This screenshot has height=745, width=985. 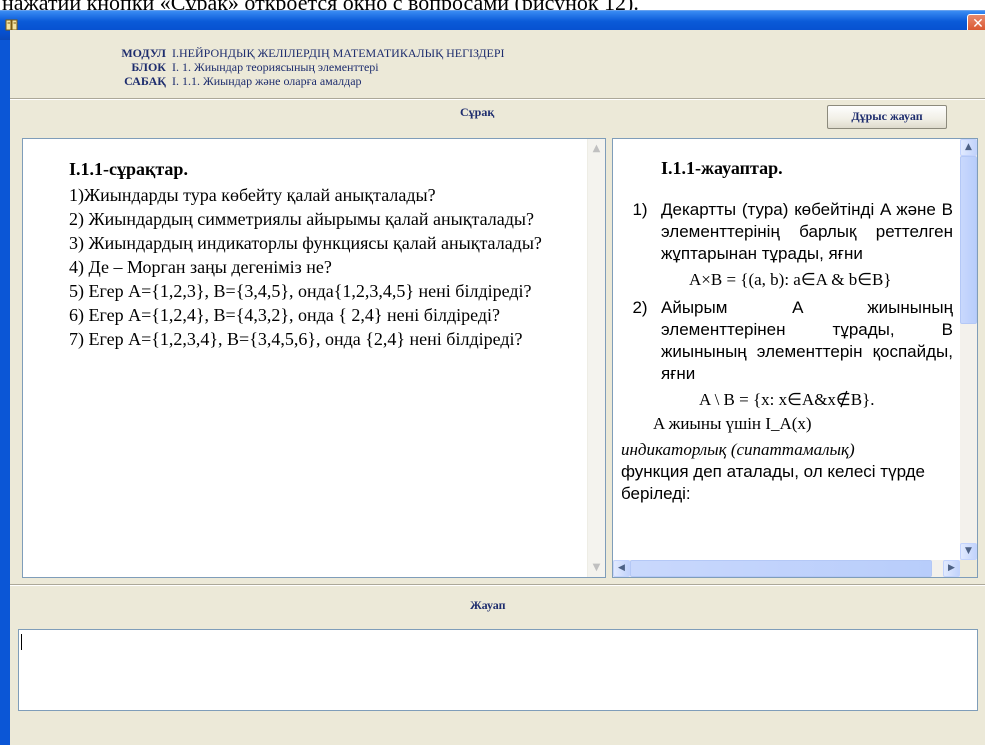 What do you see at coordinates (951, 568) in the screenshot?
I see `scroll-right-icon: ▶` at bounding box center [951, 568].